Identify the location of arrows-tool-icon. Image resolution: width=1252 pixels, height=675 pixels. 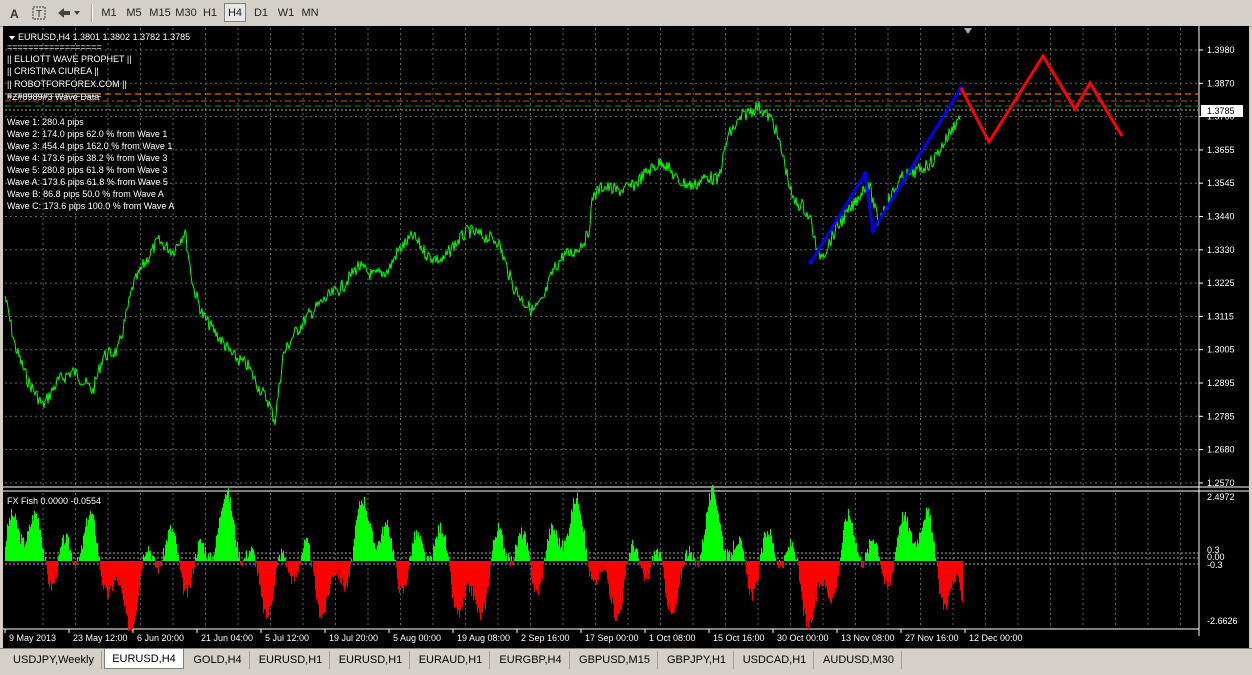
(69, 12).